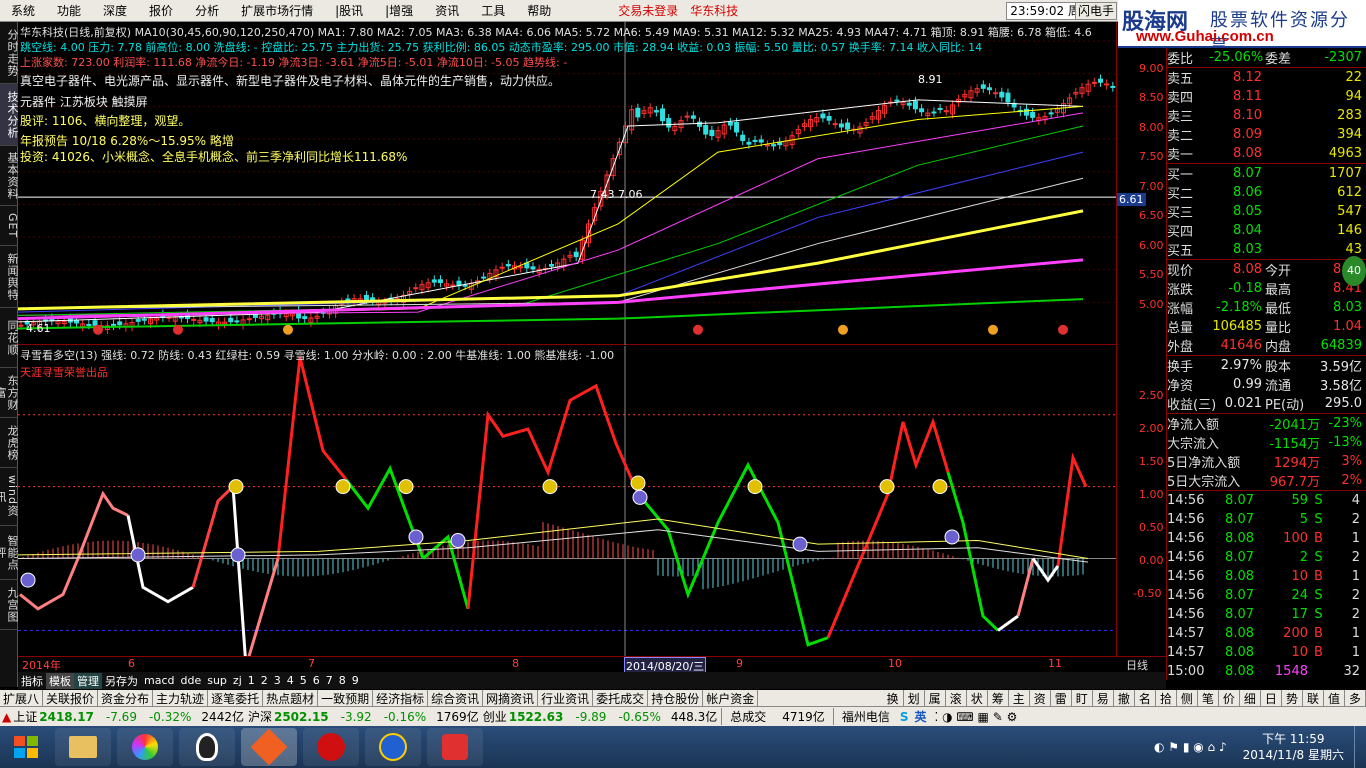  Describe the element at coordinates (1137, 665) in the screenshot. I see `period-label: 日线` at that location.